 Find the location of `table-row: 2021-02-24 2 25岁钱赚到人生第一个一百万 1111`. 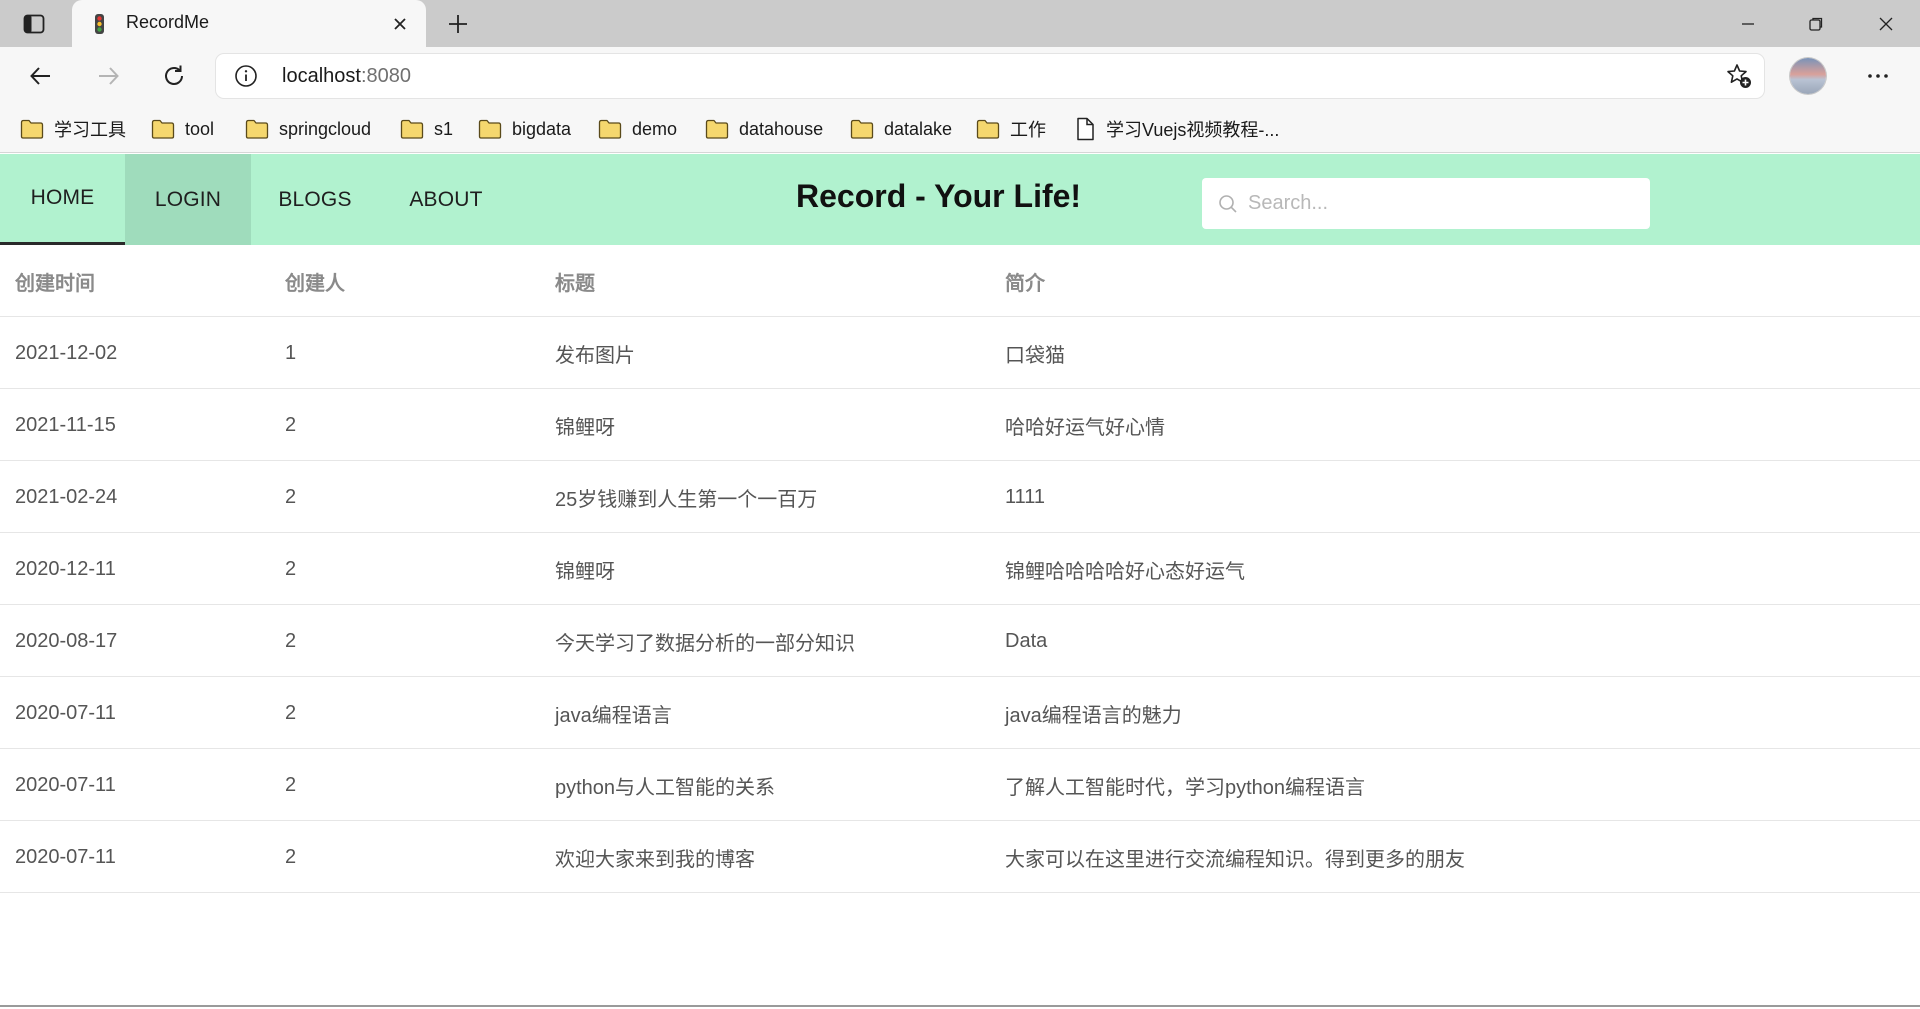

table-row: 2021-02-24 2 25岁钱赚到人生第一个一百万 1111 is located at coordinates (960, 497).